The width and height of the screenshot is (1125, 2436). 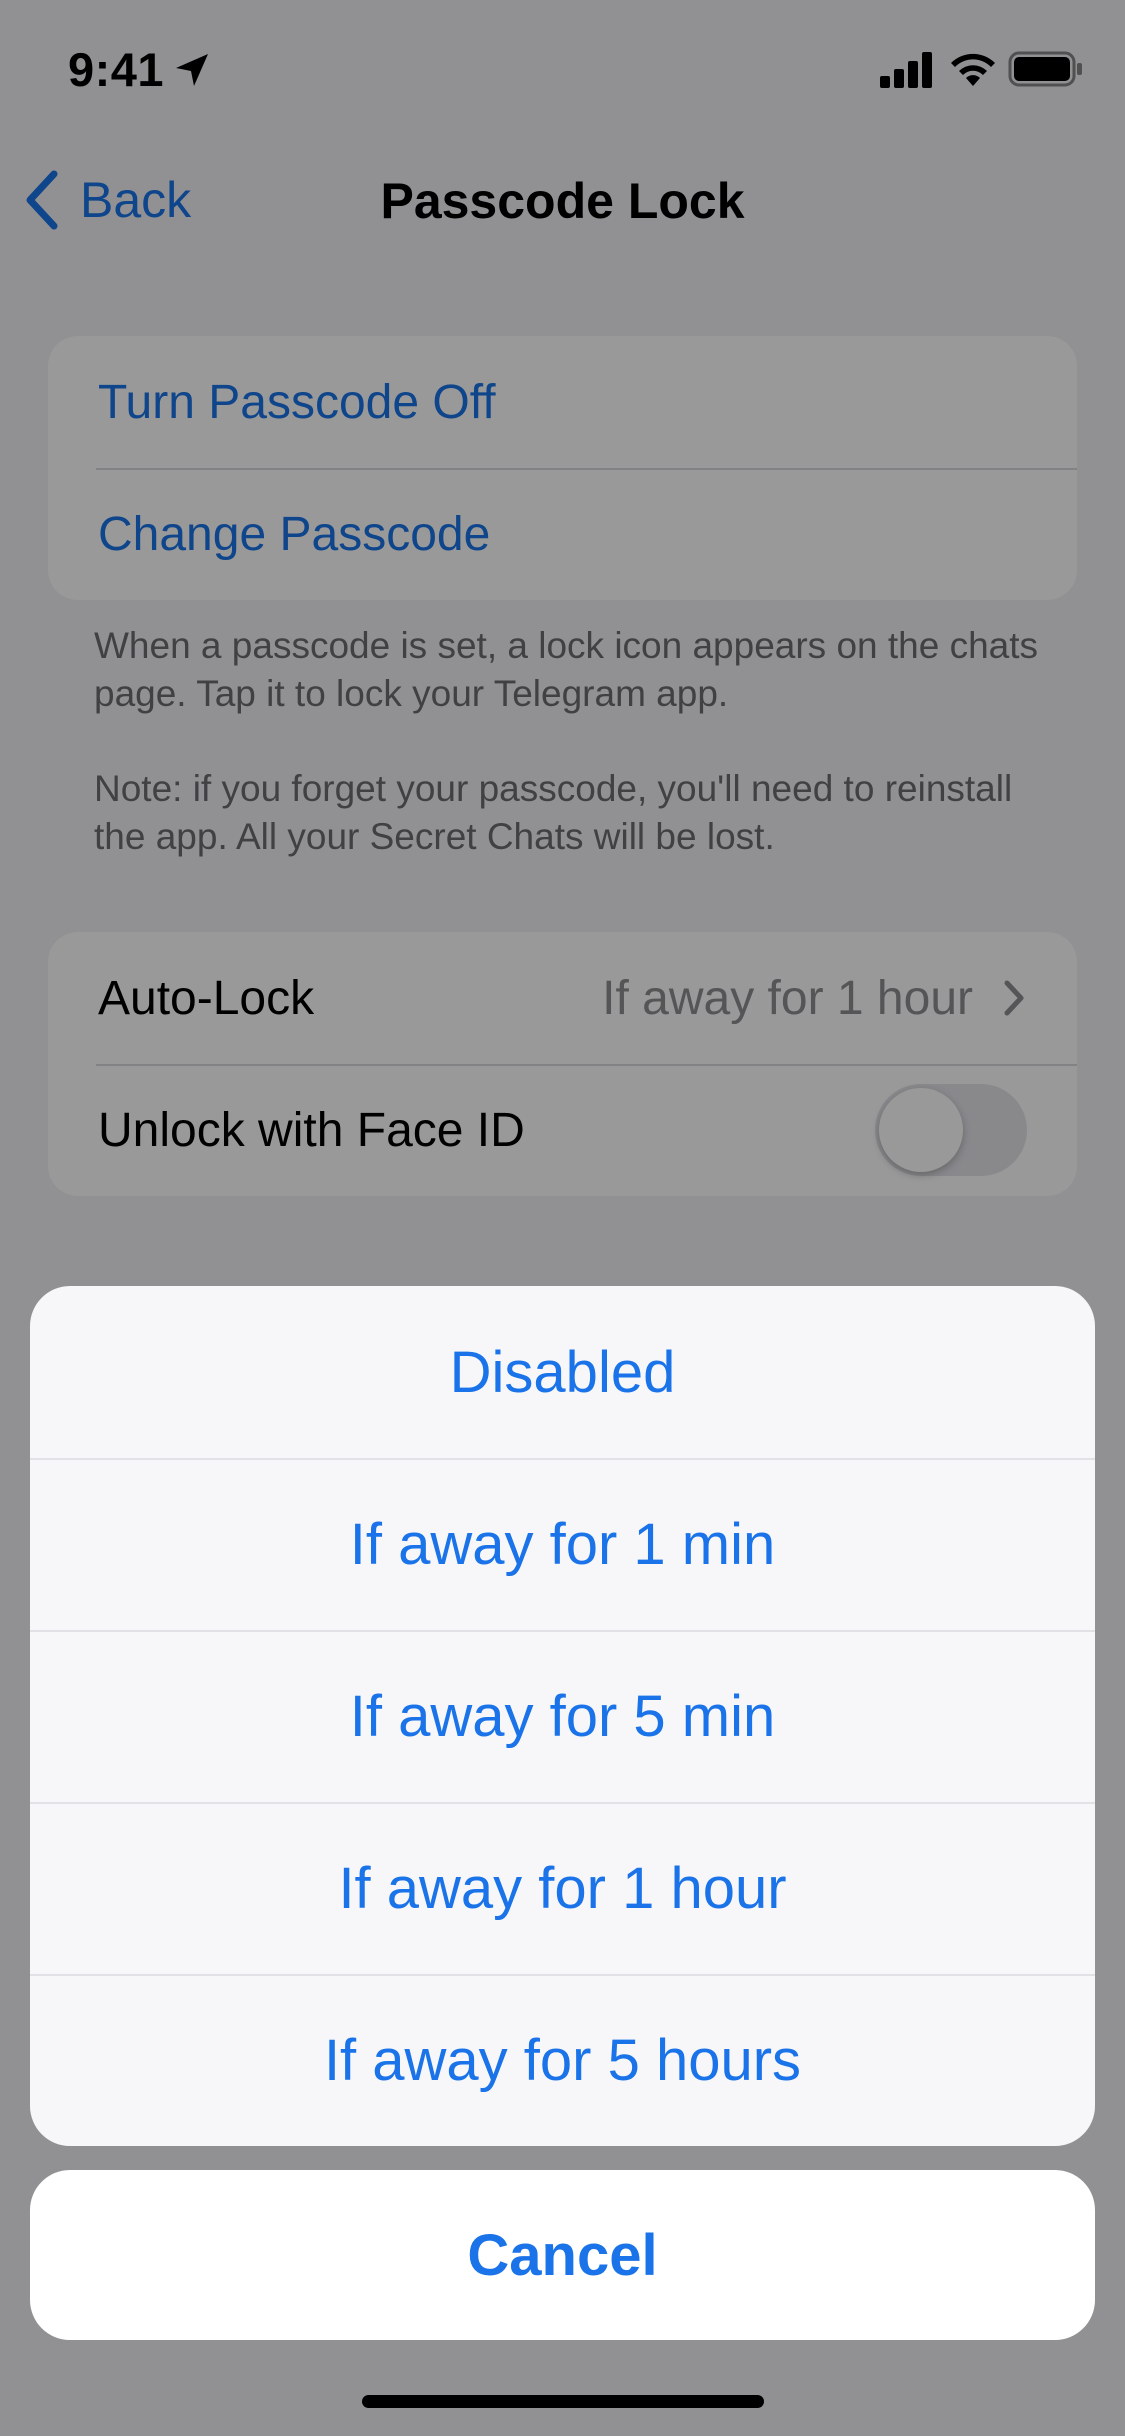 I want to click on option-1-min: If away for 1 min, so click(x=562, y=1544).